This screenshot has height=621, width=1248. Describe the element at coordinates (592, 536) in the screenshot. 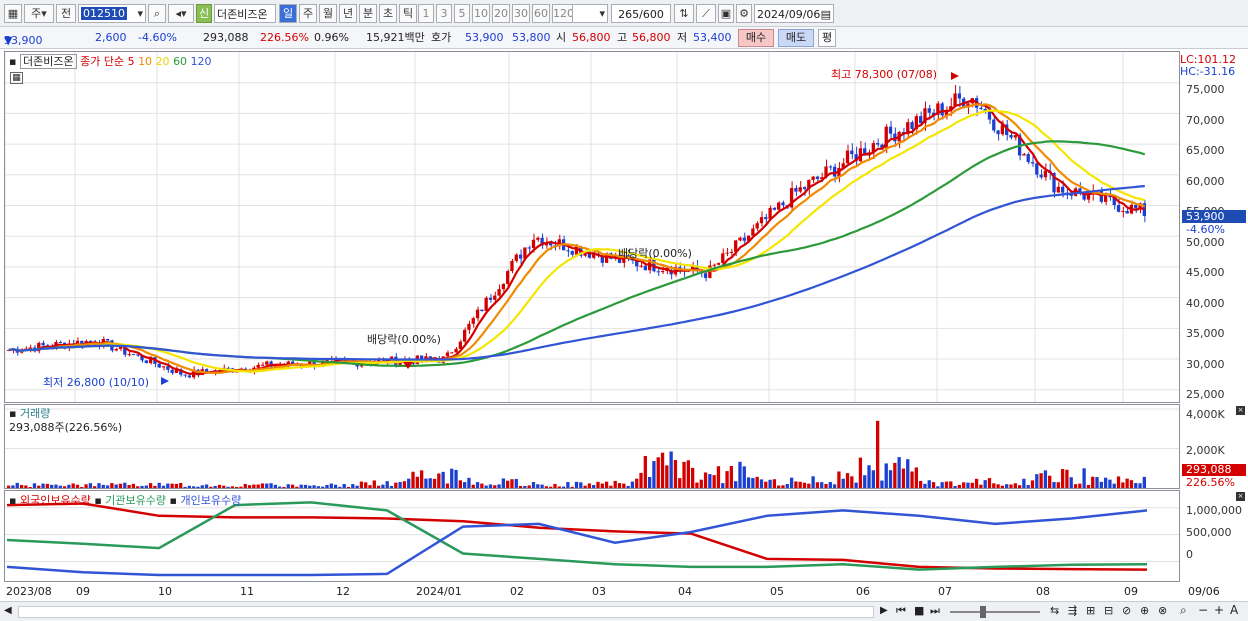

I see `holding-panel: ▪ 외국인보유수량 ▪ 기관보유수량 ▪ 개인보유수량` at that location.